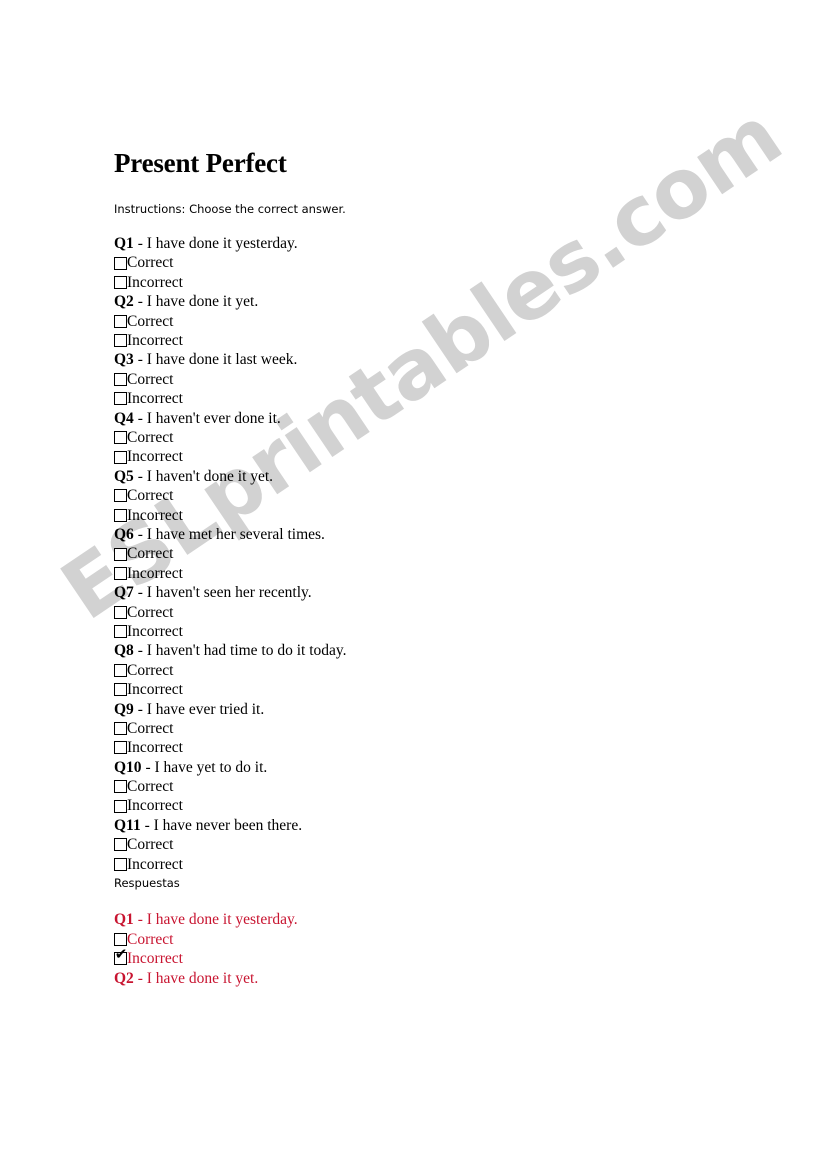 This screenshot has width=826, height=1169. What do you see at coordinates (124, 709) in the screenshot?
I see `question-number: Q9` at bounding box center [124, 709].